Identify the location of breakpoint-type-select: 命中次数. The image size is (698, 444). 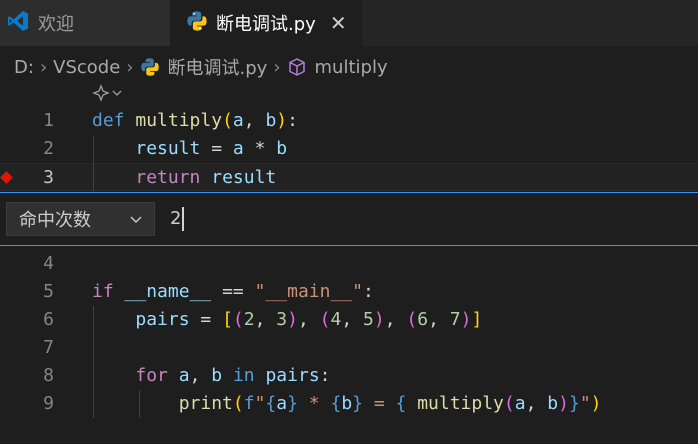
(80, 219).